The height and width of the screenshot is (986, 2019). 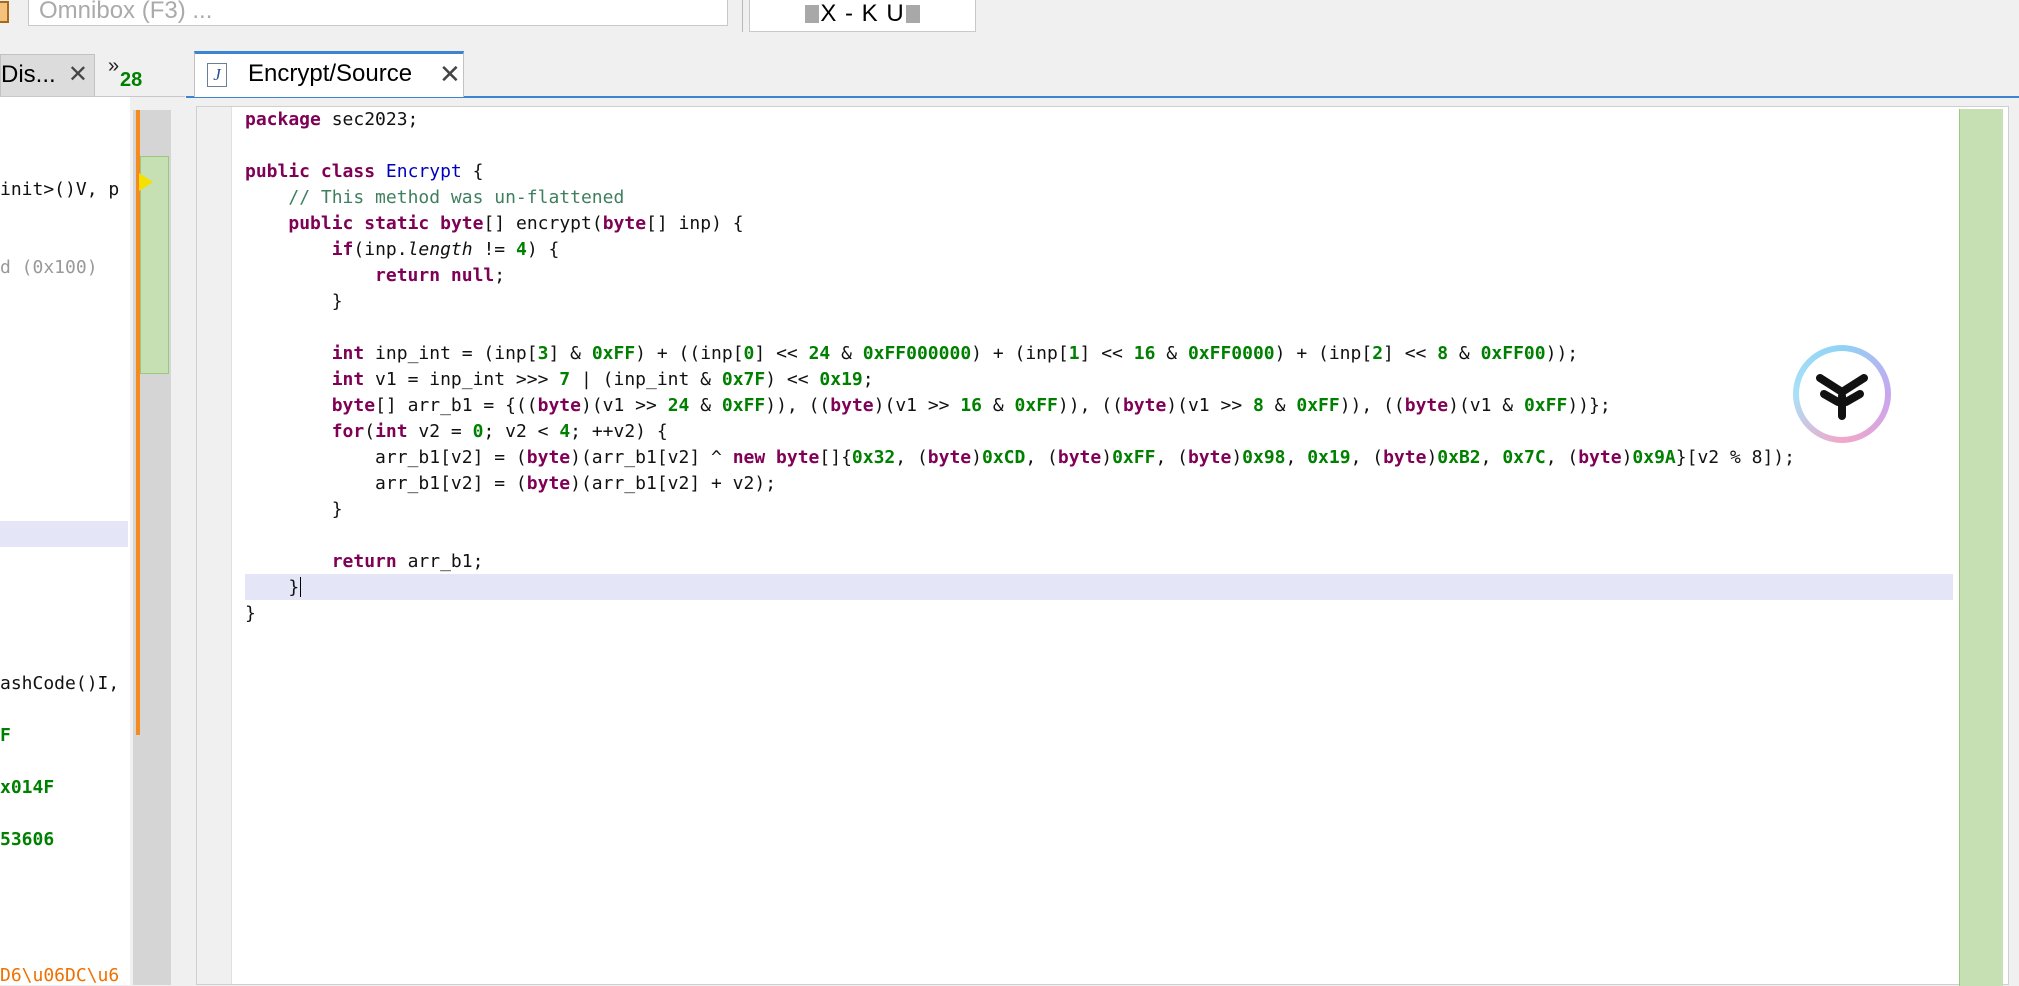 I want to click on position-marker-icon, so click(x=146, y=182).